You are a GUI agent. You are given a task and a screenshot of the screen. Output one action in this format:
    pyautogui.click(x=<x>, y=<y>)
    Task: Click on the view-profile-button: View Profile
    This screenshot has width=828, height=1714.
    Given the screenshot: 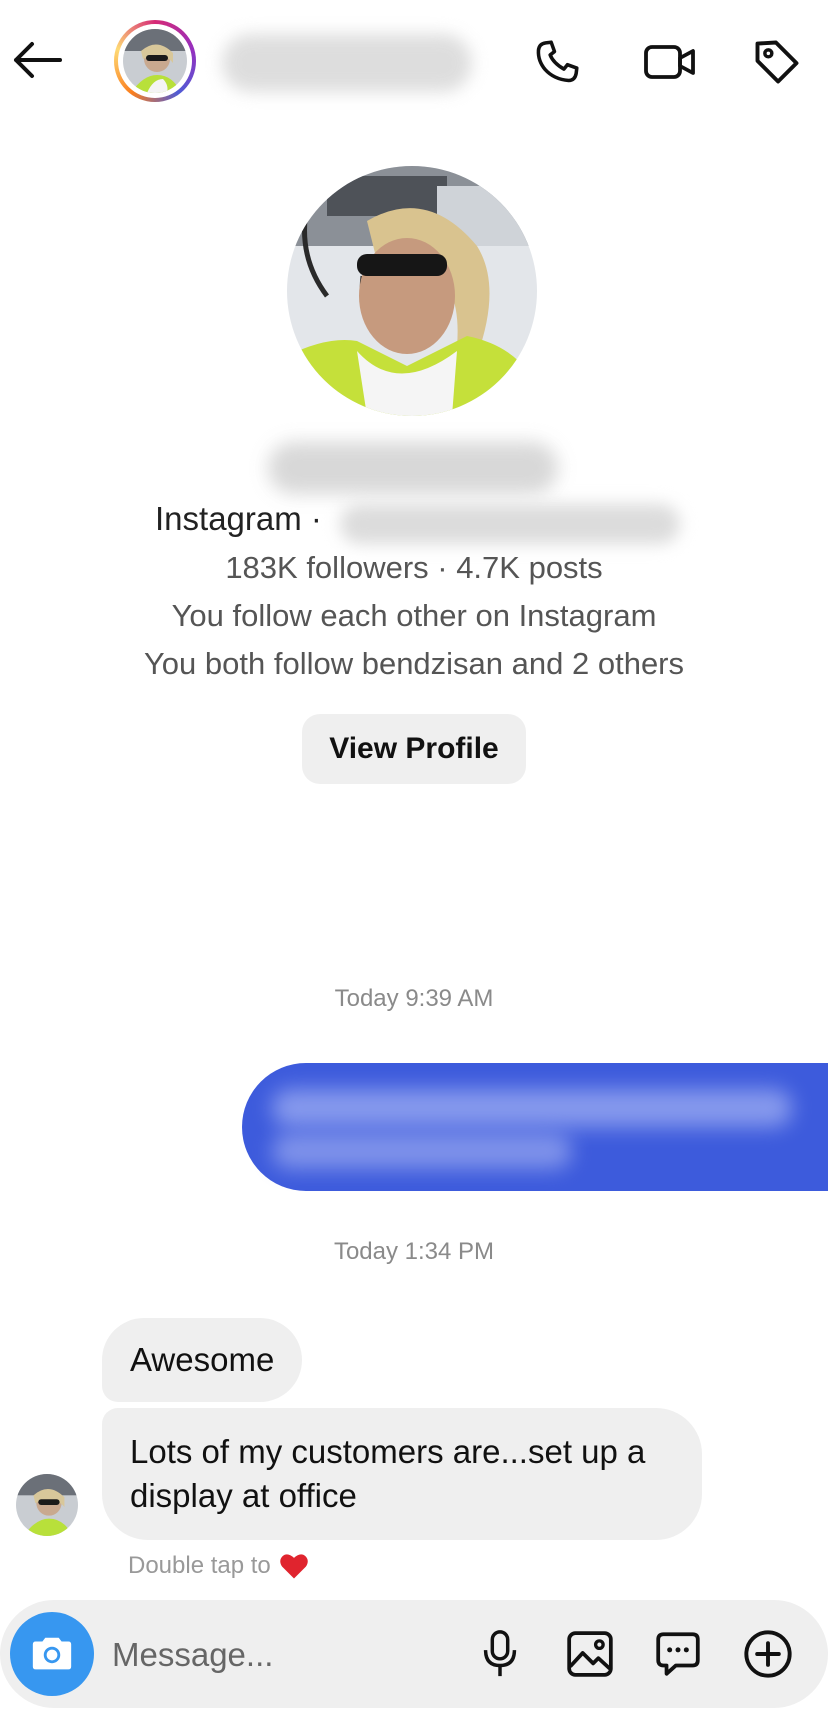 What is the action you would take?
    pyautogui.click(x=414, y=749)
    